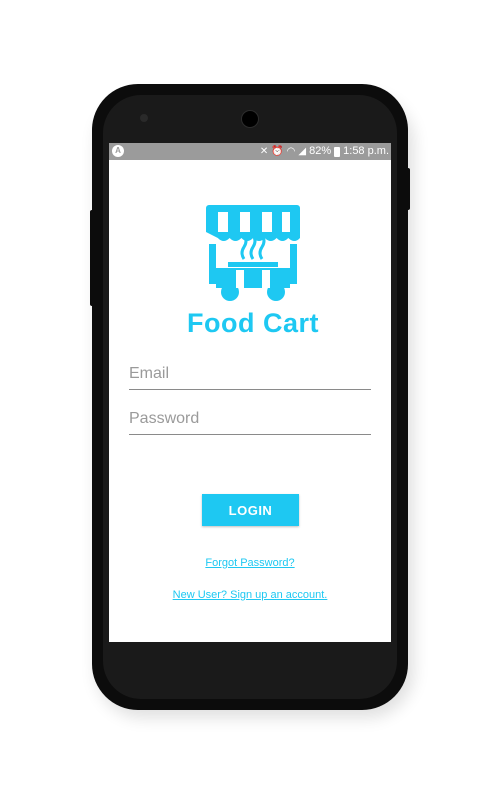  I want to click on clock: 1:58 p.m., so click(366, 151).